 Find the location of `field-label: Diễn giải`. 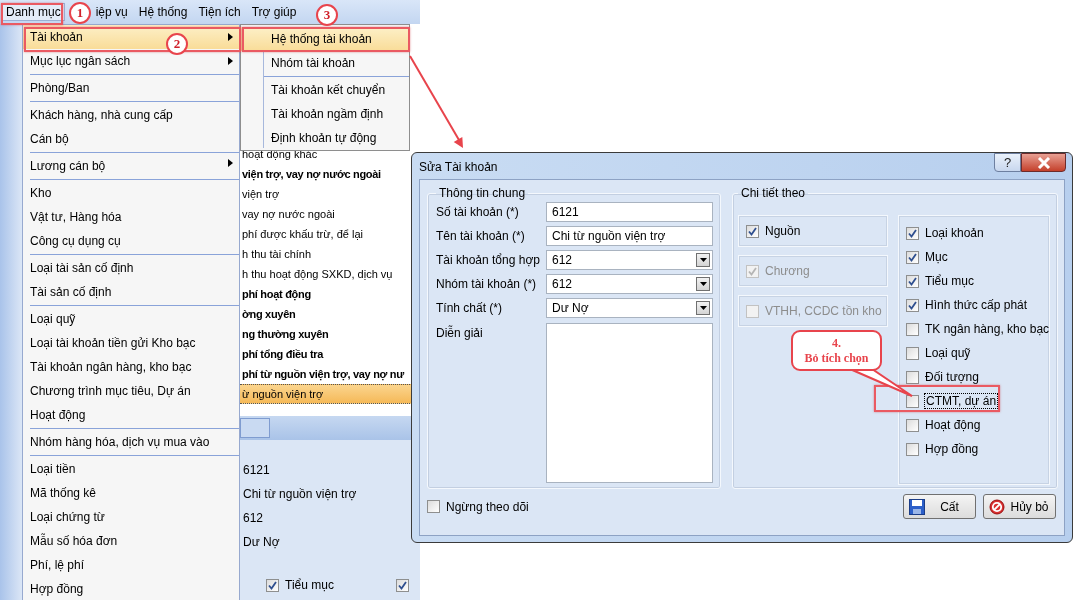

field-label: Diễn giải is located at coordinates (460, 333).